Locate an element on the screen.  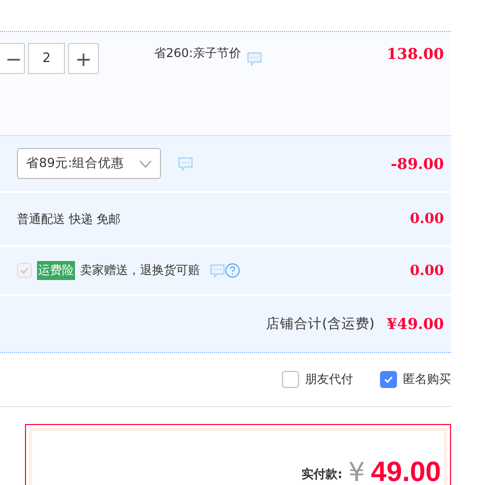
shop-total-amount: ¥49.00 is located at coordinates (415, 324).